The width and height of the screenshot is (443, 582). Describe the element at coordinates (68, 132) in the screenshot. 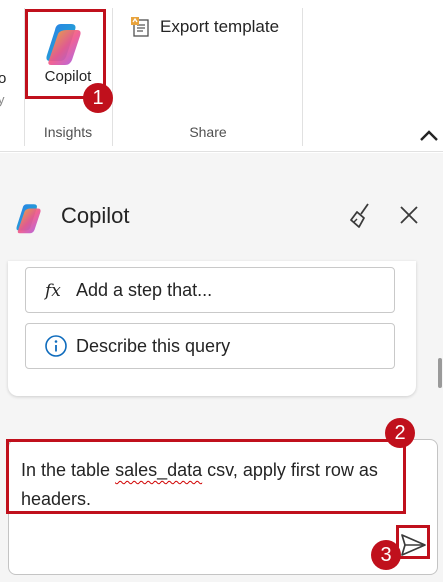

I see `insights-group-label: Insights` at that location.